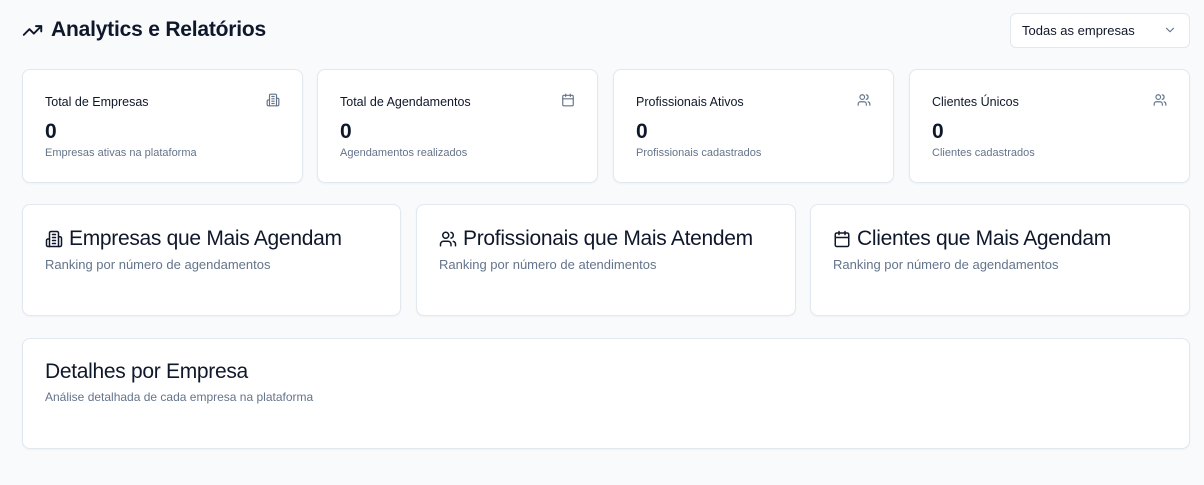 Image resolution: width=1204 pixels, height=485 pixels. What do you see at coordinates (975, 102) in the screenshot?
I see `stat-label: Clientes Únicos` at bounding box center [975, 102].